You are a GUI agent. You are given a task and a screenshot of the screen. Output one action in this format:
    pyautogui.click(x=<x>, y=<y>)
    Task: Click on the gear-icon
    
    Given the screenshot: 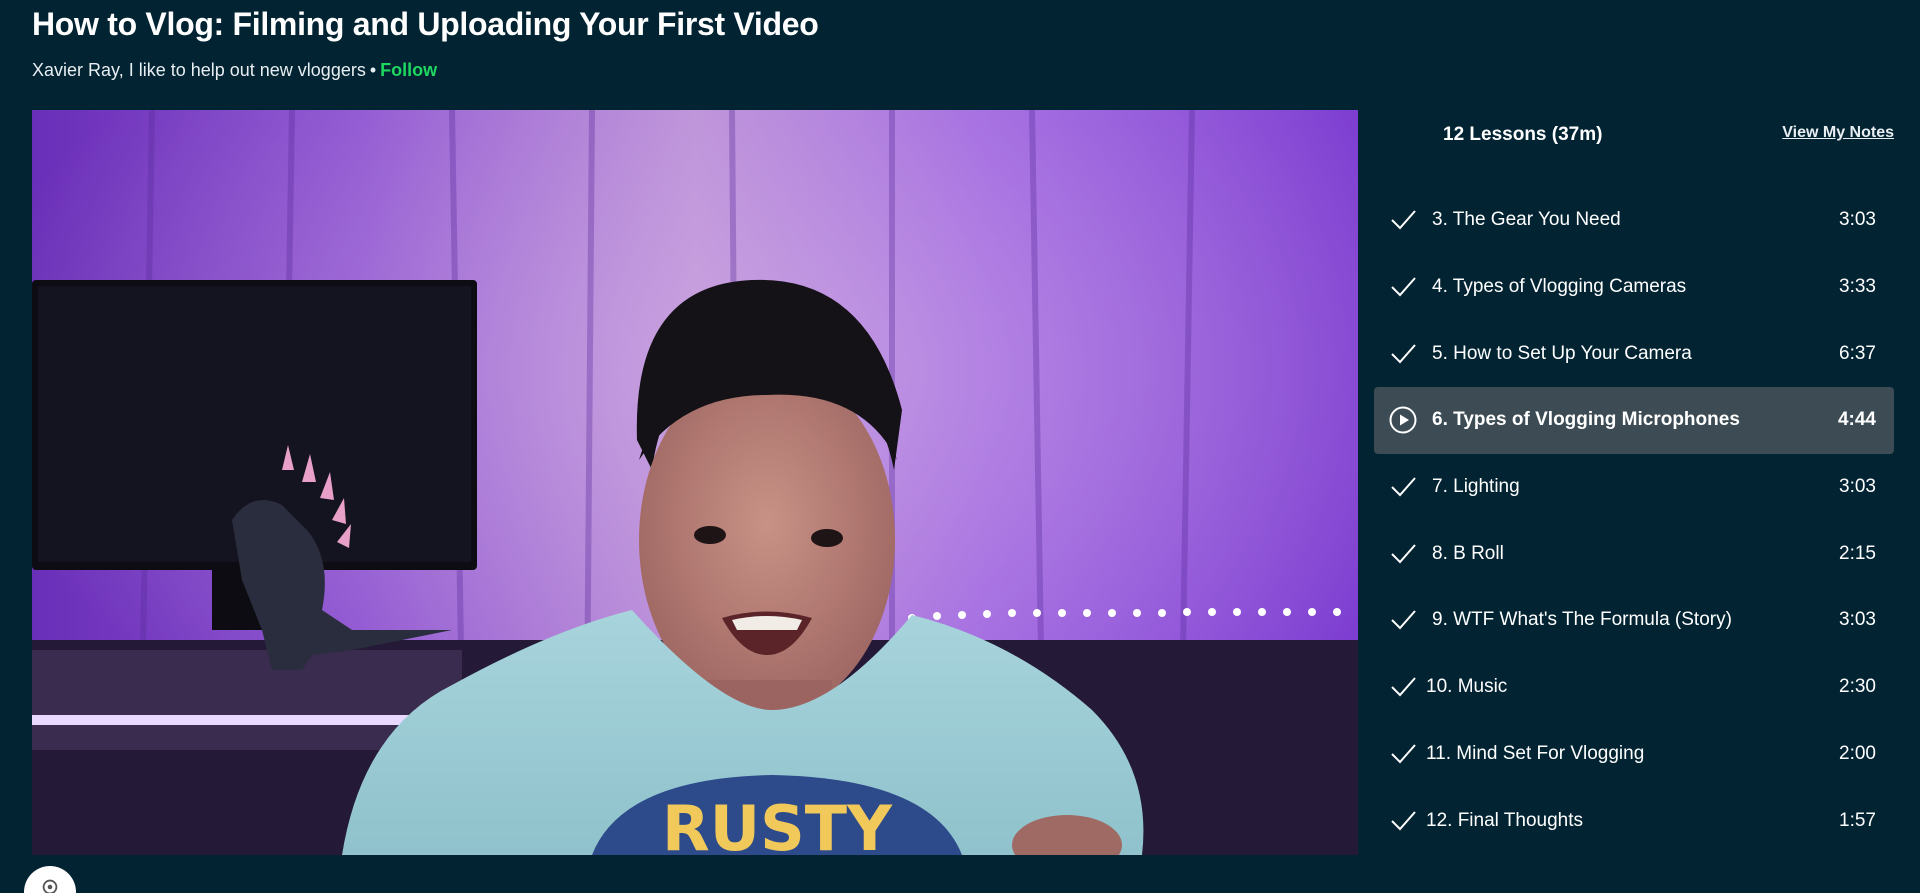 What is the action you would take?
    pyautogui.click(x=50, y=884)
    